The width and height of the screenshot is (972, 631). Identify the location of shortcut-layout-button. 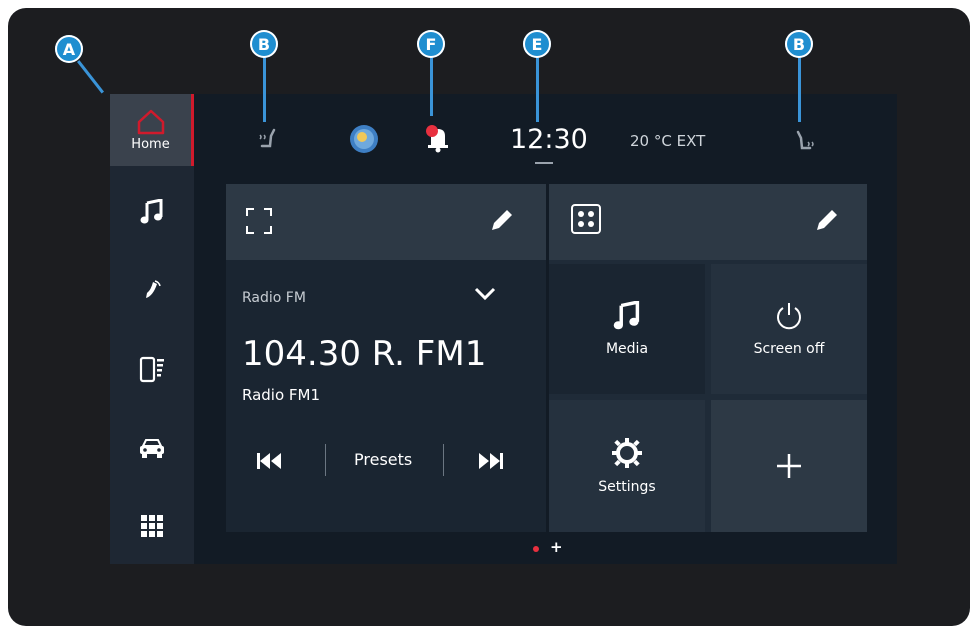
(586, 221).